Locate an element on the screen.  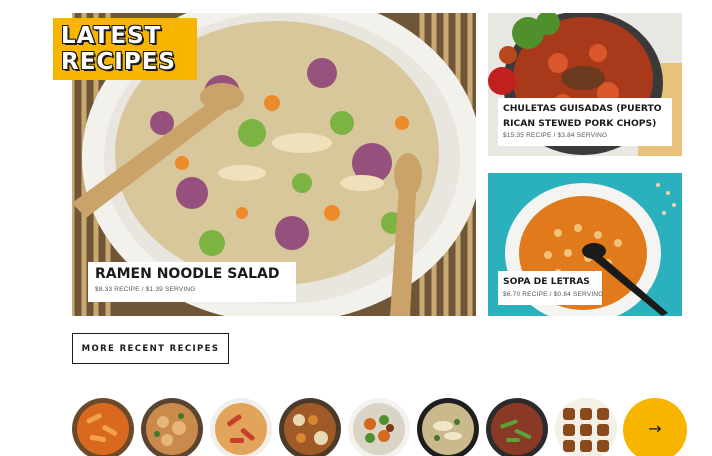
carousel-next-button: → is located at coordinates (655, 427).